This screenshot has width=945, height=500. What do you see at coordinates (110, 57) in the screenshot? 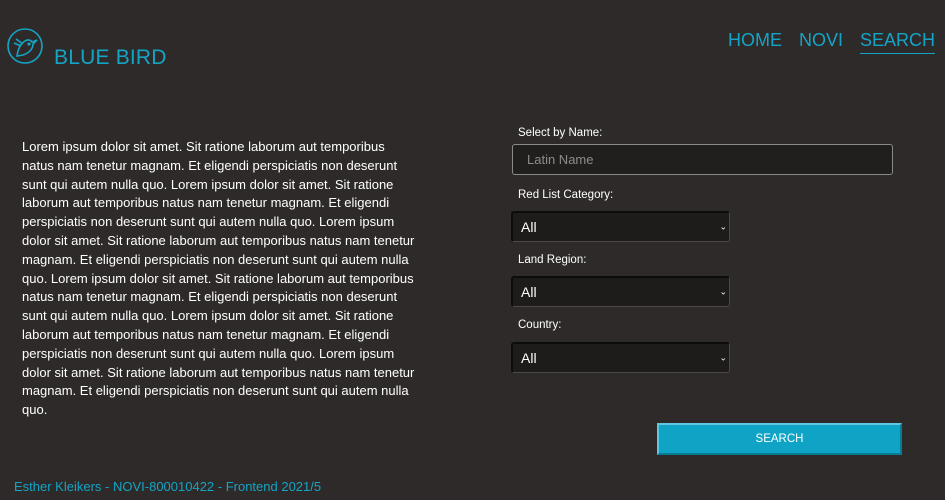
I see `logo-text: BLUE BIRD` at bounding box center [110, 57].